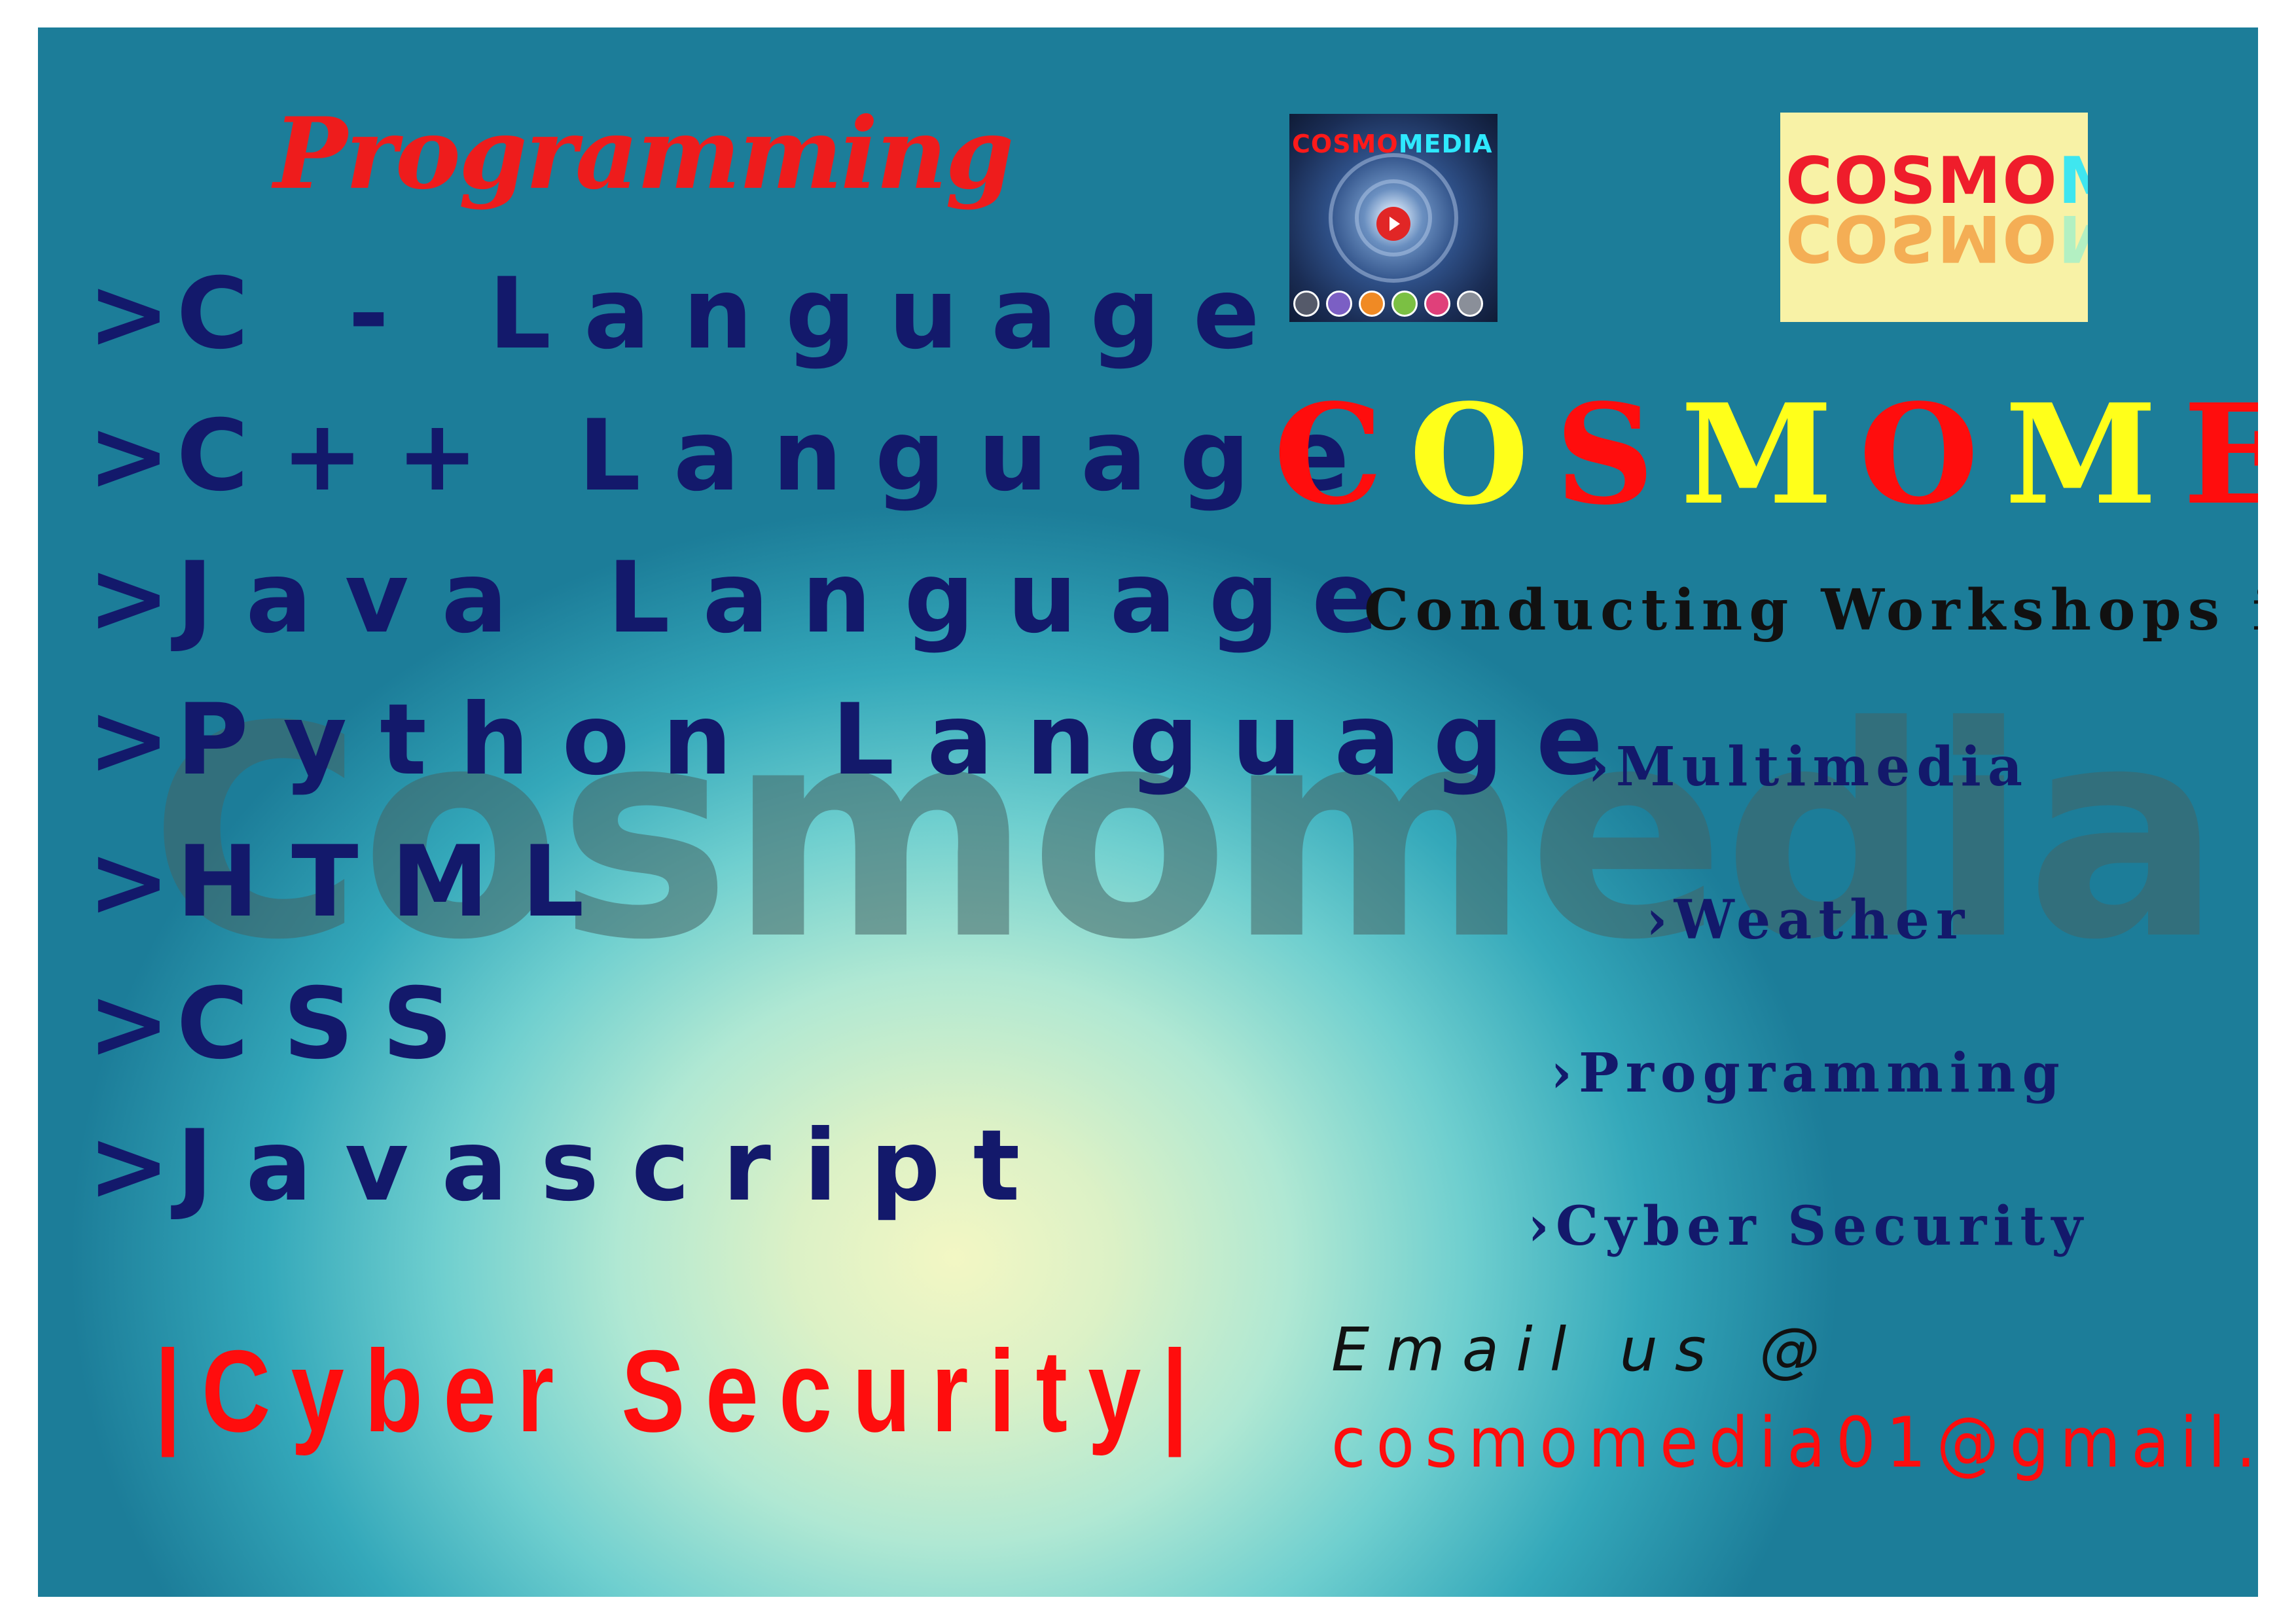 The image size is (2296, 1623). I want to click on programming-heading: Programming, so click(644, 153).